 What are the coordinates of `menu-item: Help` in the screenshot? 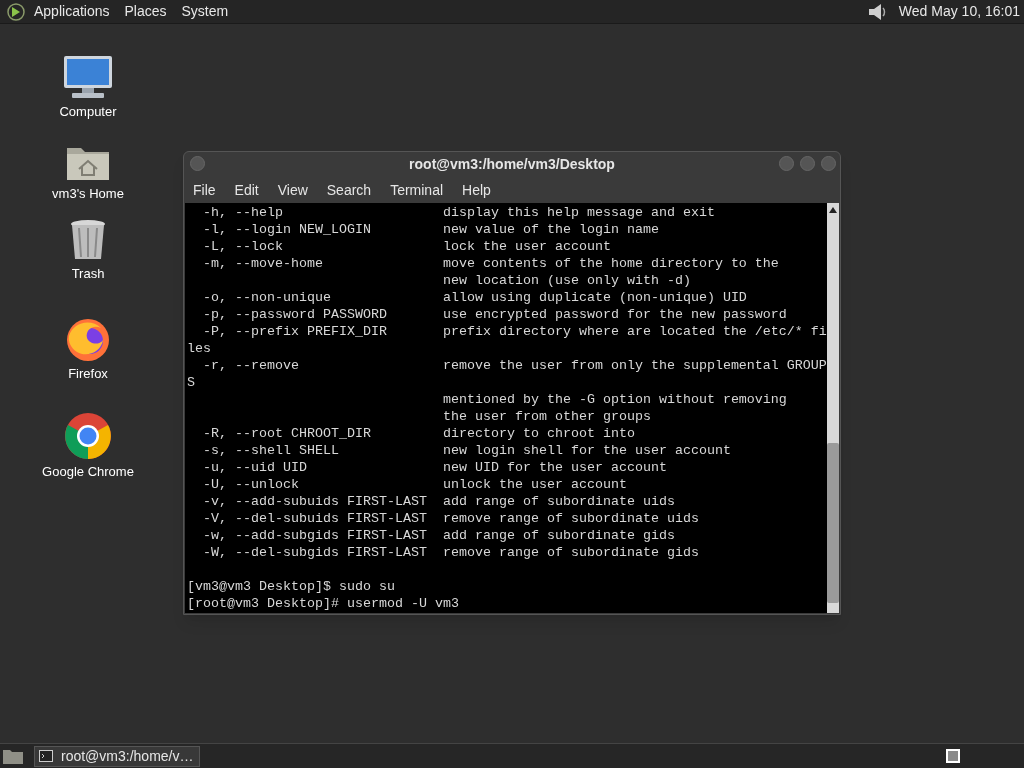 It's located at (476, 190).